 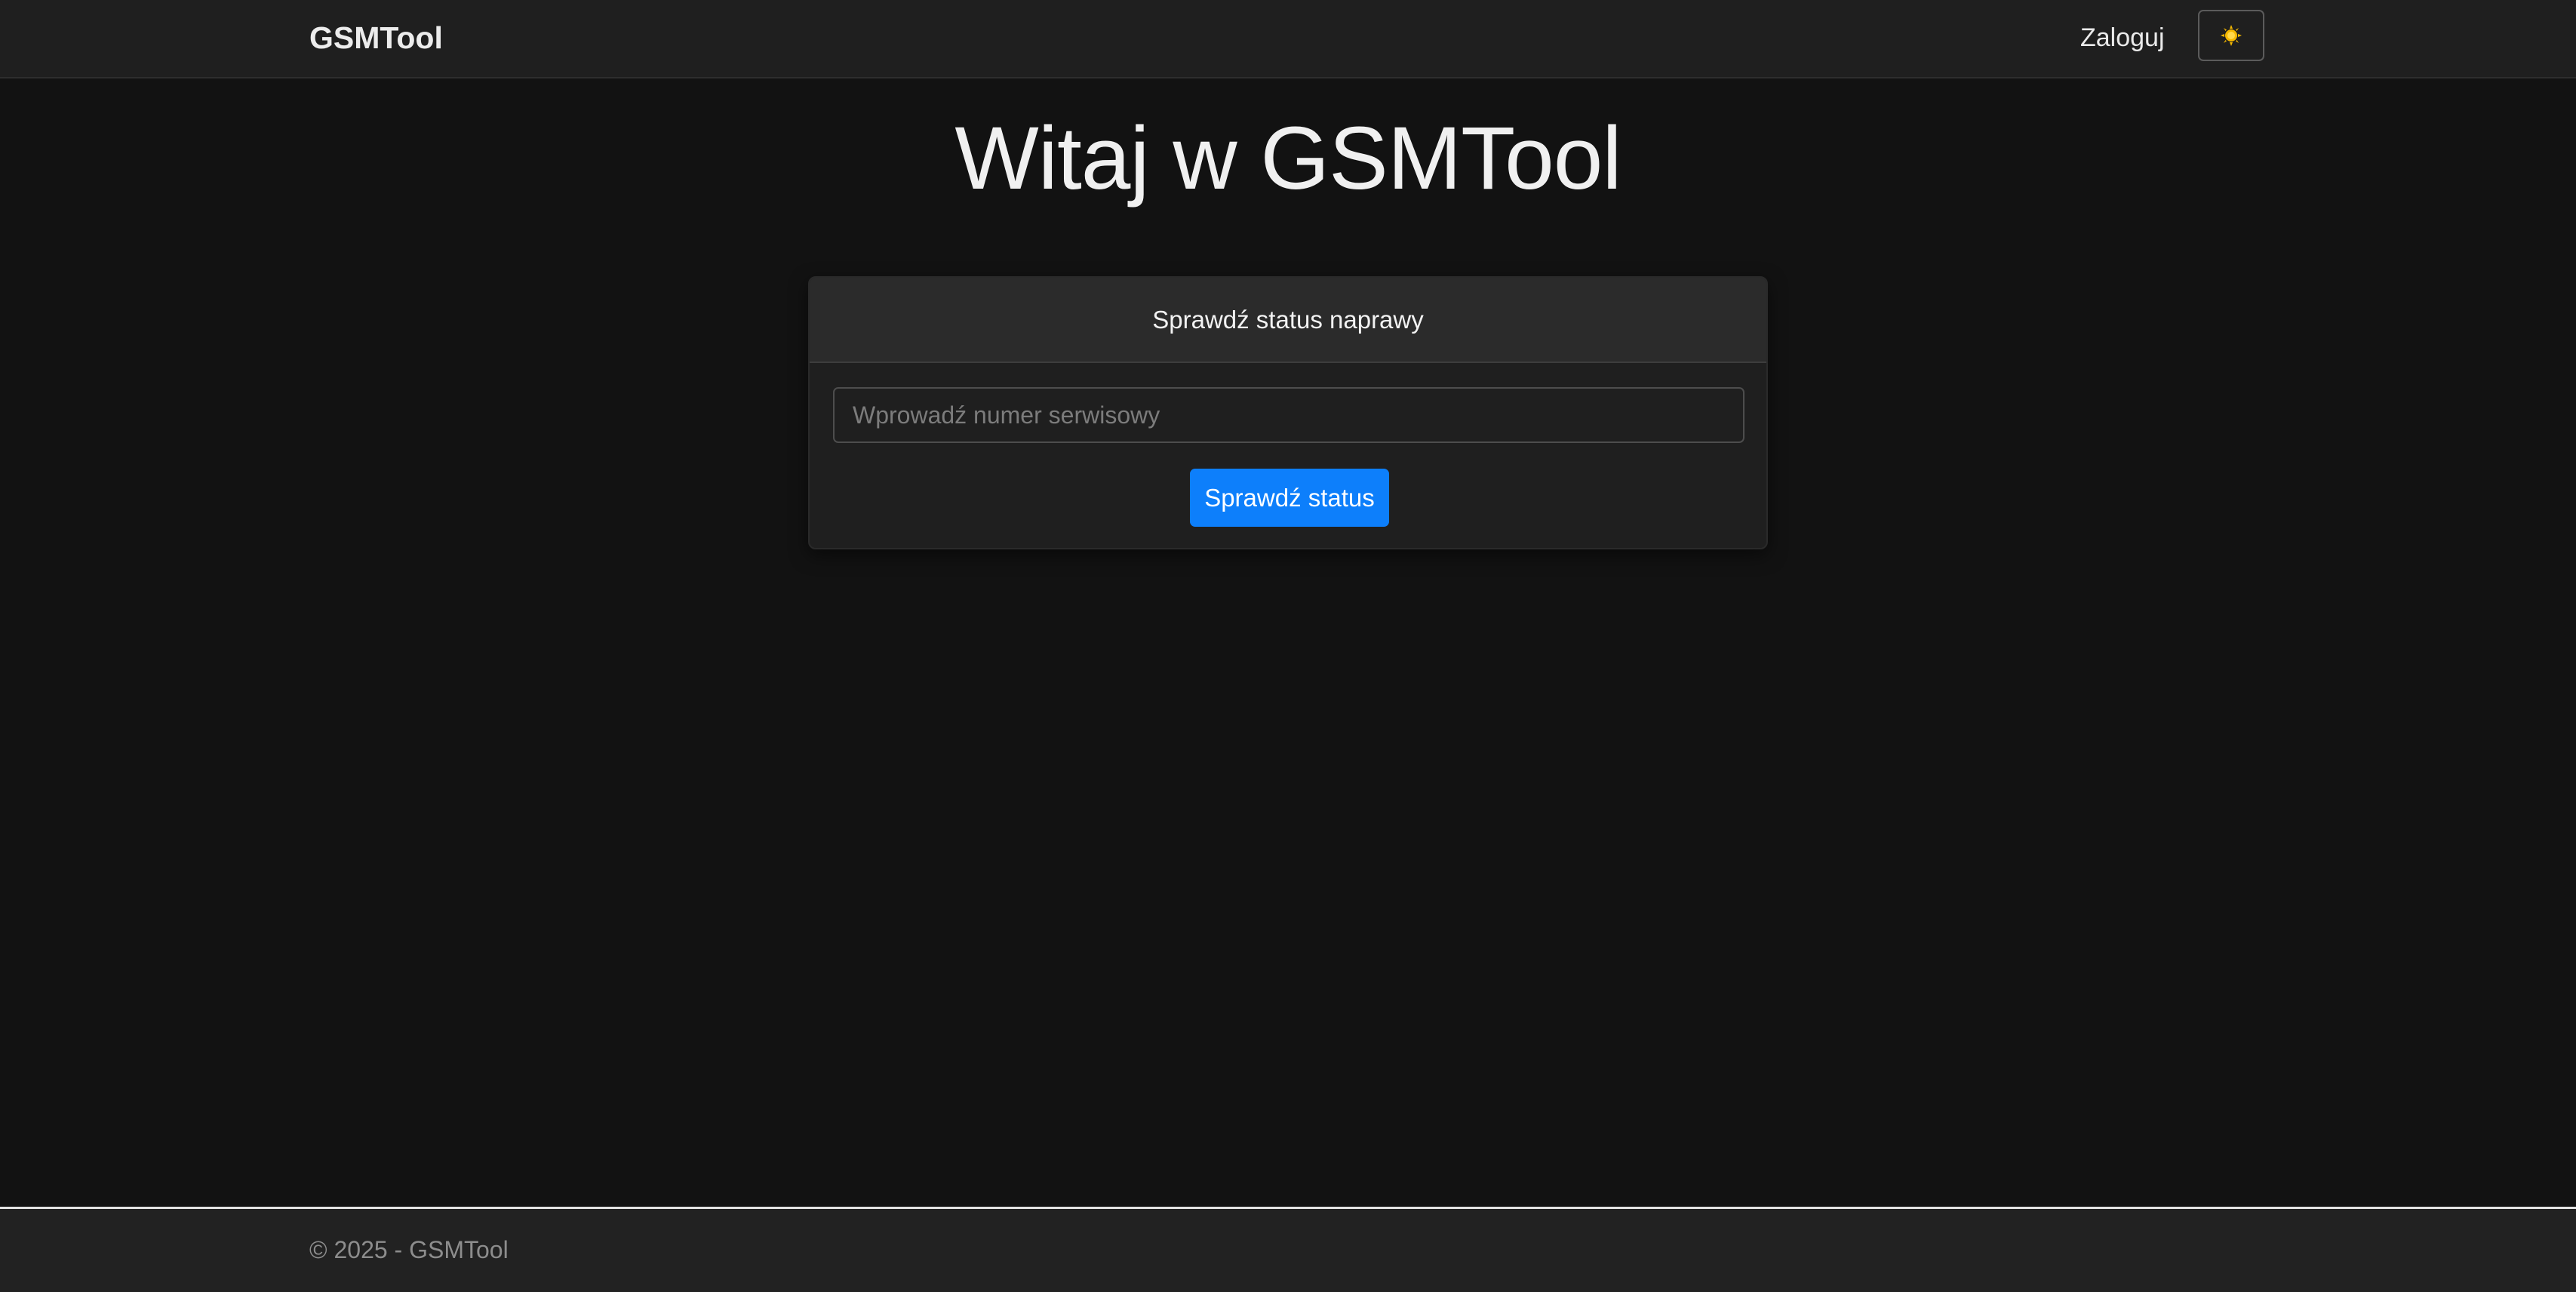 What do you see at coordinates (2122, 38) in the screenshot?
I see `login-link: Zaloguj` at bounding box center [2122, 38].